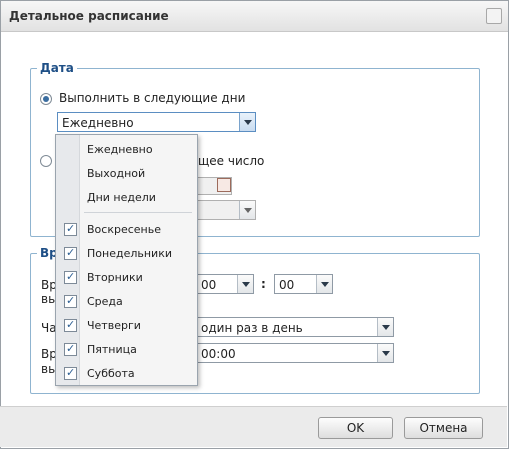 Image resolution: width=509 pixels, height=449 pixels. I want to click on menu-item-thursday: Четверги, so click(126, 326).